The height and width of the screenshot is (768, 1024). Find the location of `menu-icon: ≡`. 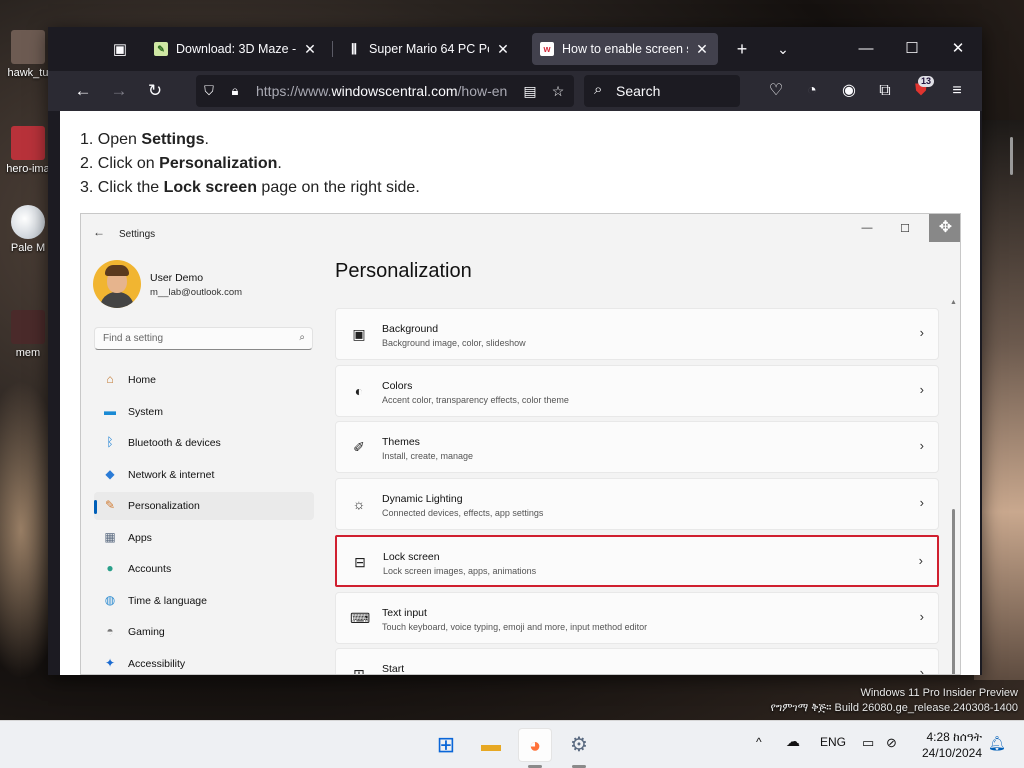

menu-icon: ≡ is located at coordinates (957, 91).